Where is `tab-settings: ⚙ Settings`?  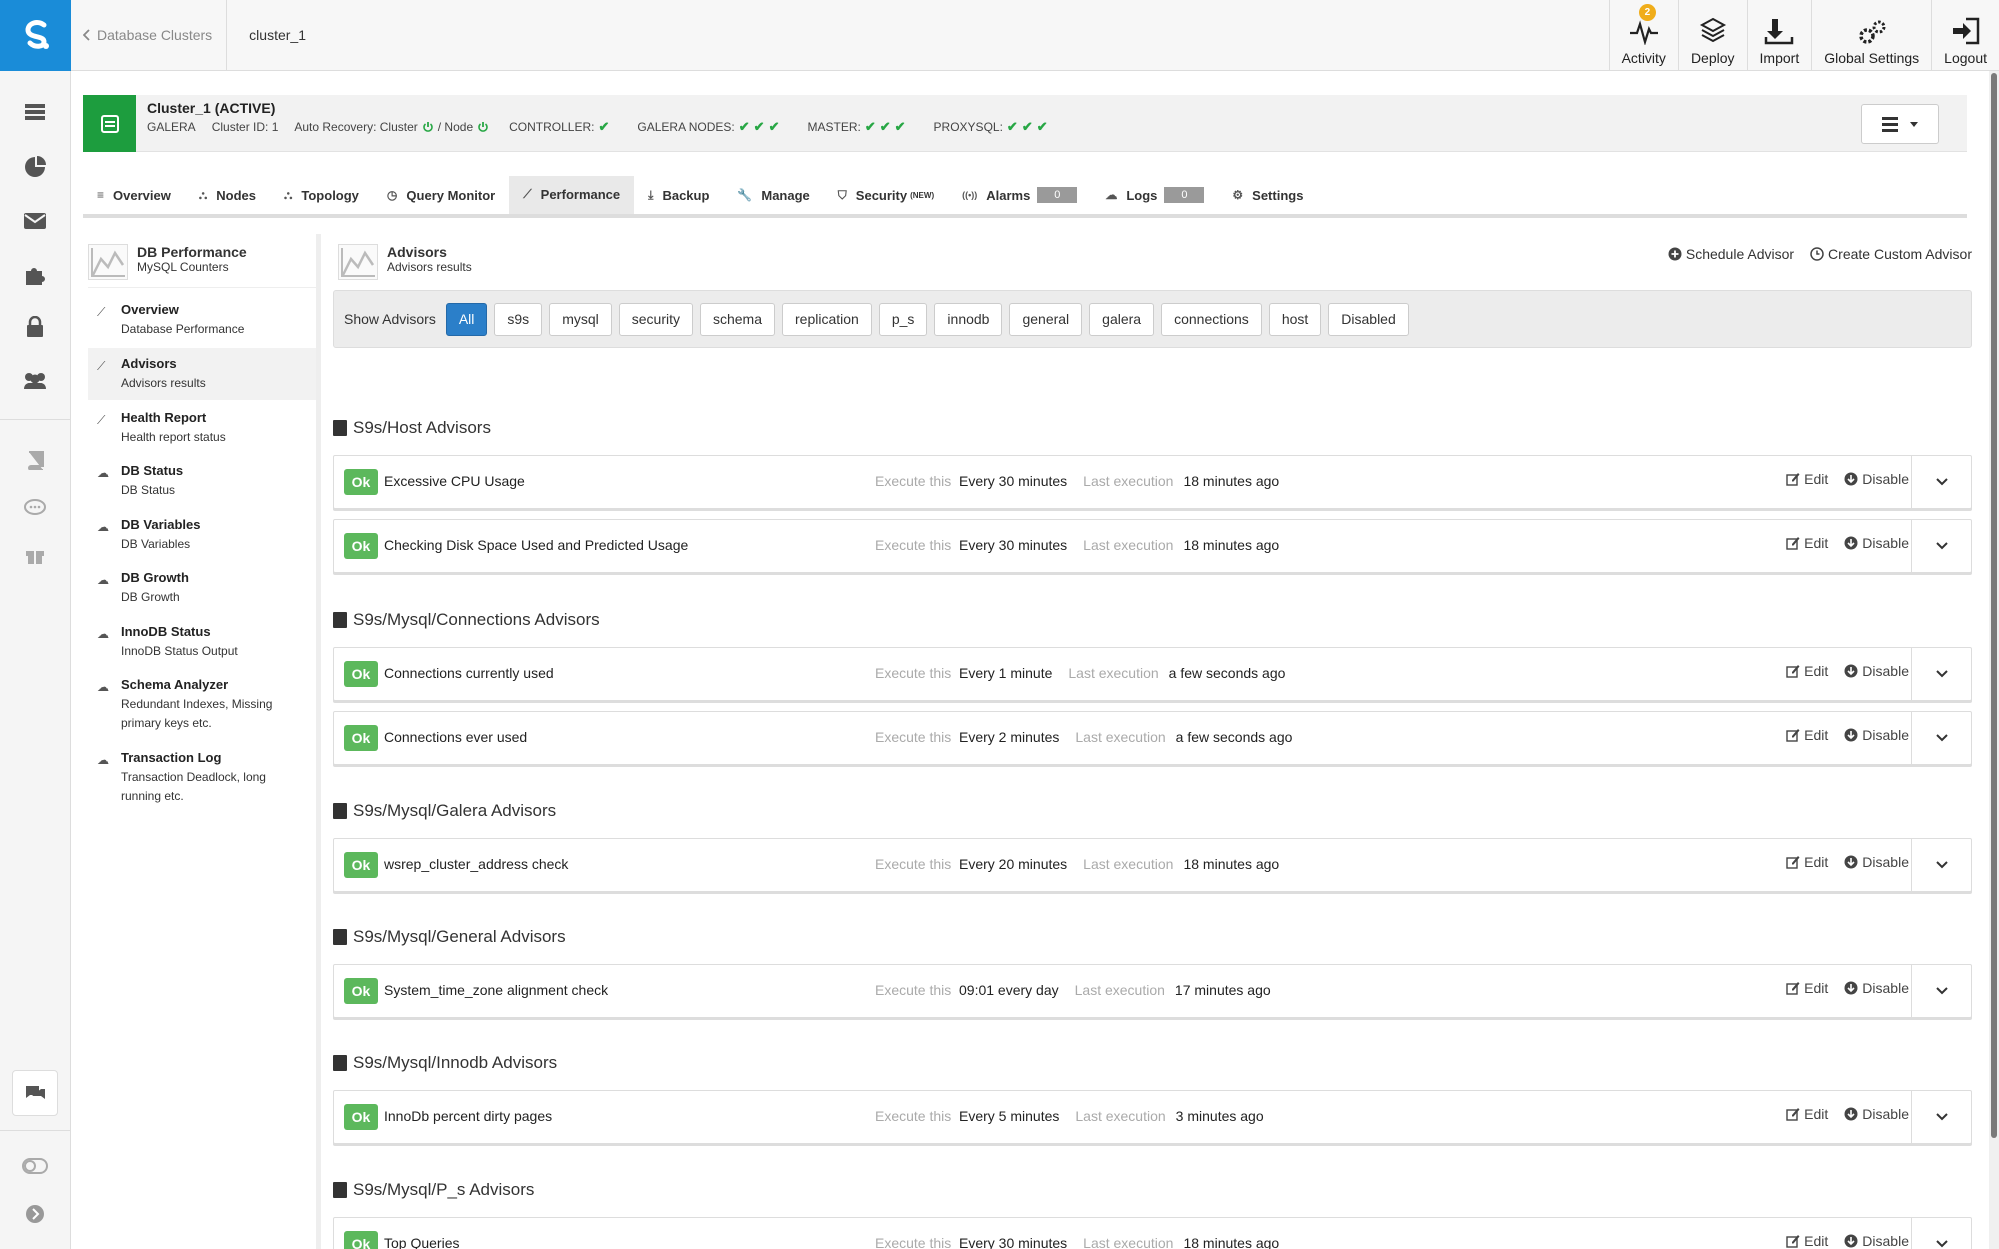 tab-settings: ⚙ Settings is located at coordinates (1267, 195).